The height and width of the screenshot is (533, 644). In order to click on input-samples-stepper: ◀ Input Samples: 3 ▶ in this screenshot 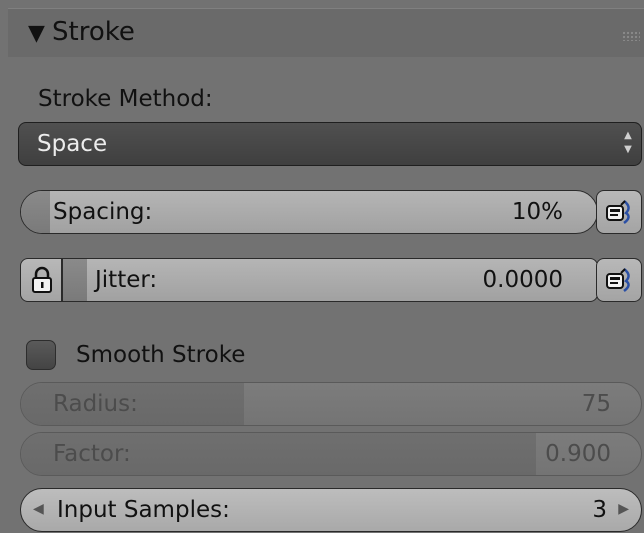, I will do `click(331, 510)`.